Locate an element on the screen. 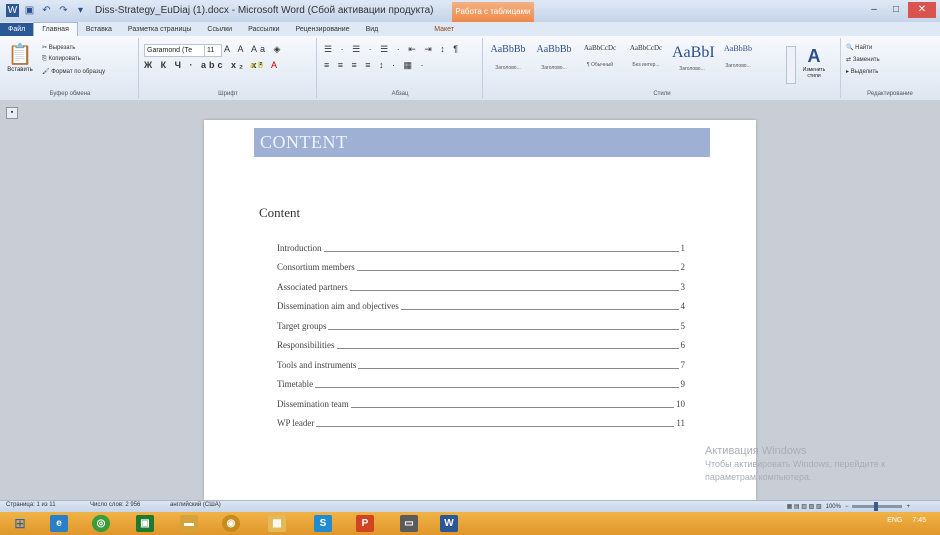  system-tray: ENG 7:45 is located at coordinates (906, 520).